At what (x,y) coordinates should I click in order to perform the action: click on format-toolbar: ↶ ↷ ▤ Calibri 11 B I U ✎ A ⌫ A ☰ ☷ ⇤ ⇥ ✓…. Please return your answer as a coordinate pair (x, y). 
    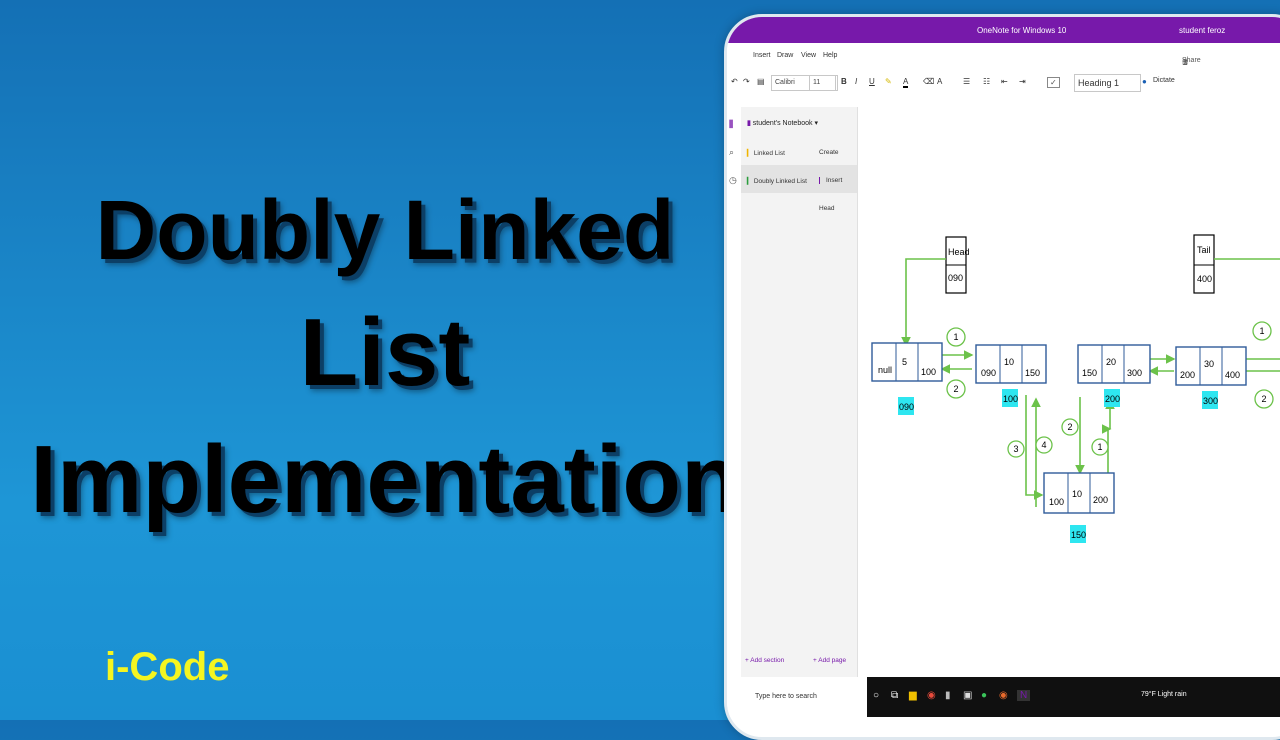
    Looking at the image, I should click on (1003, 86).